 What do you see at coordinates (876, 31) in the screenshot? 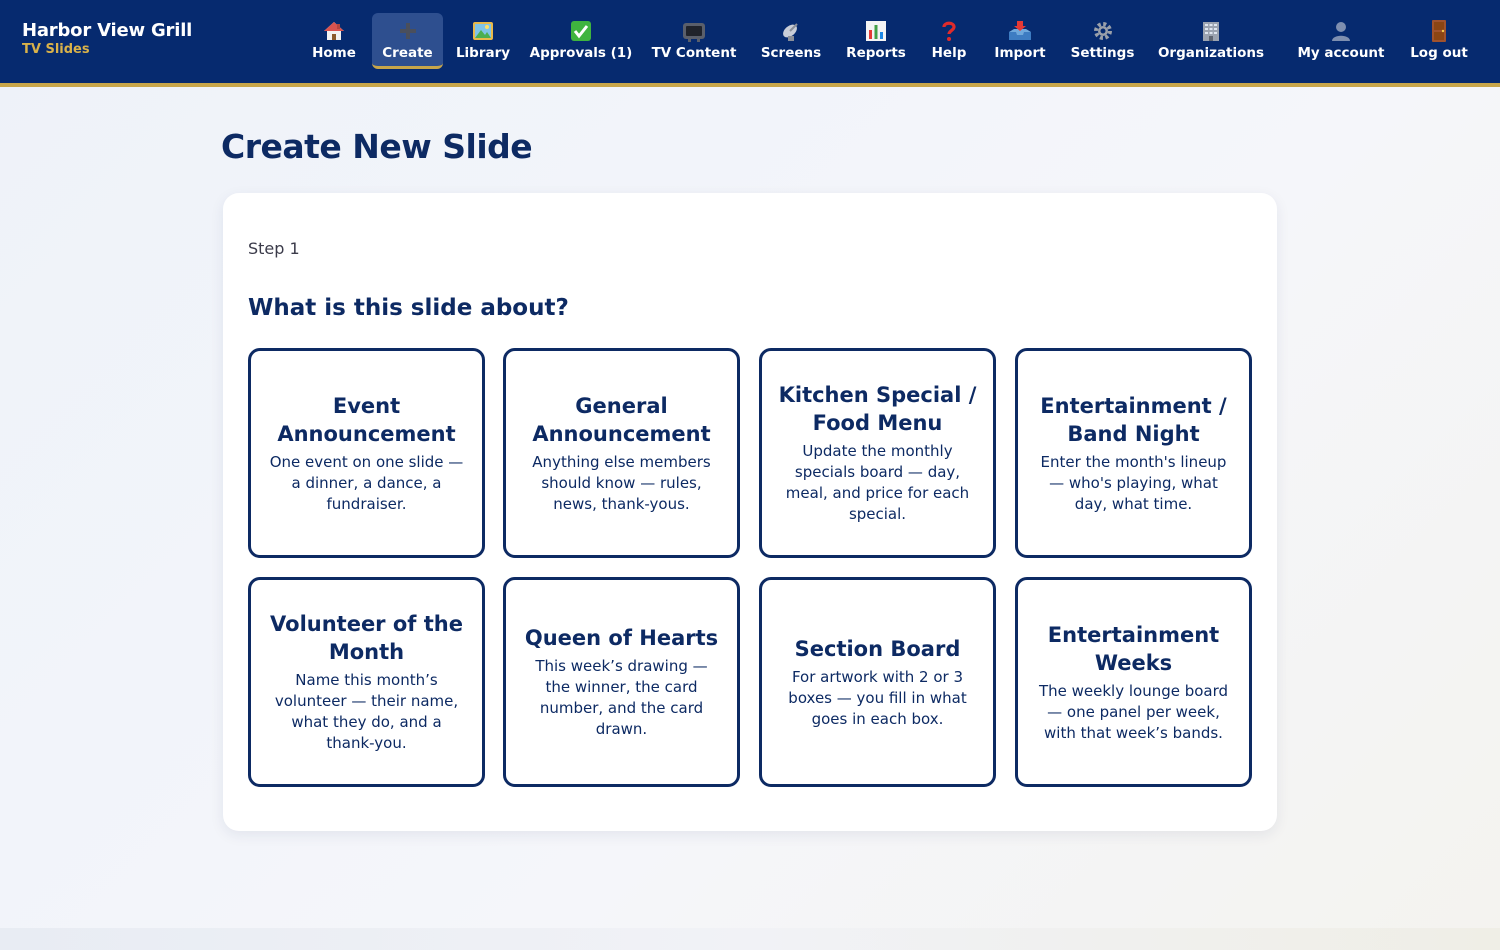
I see `bar-chart-icon` at bounding box center [876, 31].